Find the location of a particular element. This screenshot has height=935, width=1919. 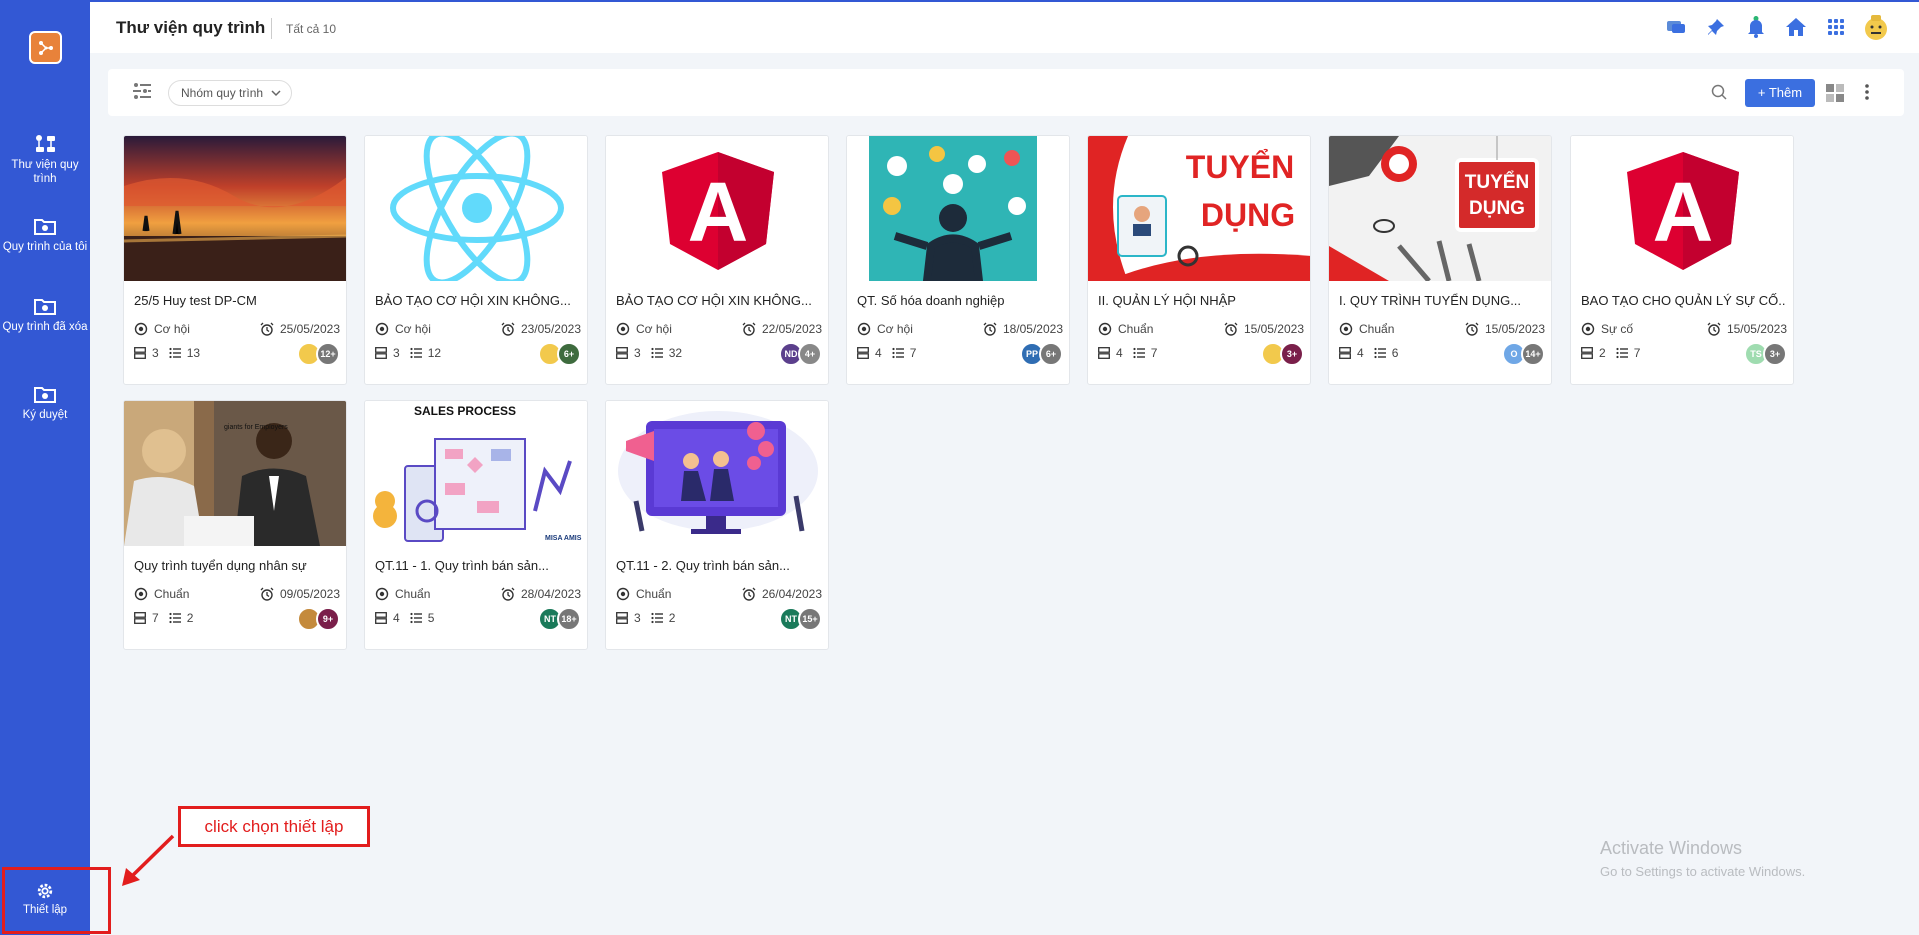

member-count-badge: 15+ is located at coordinates (810, 619).